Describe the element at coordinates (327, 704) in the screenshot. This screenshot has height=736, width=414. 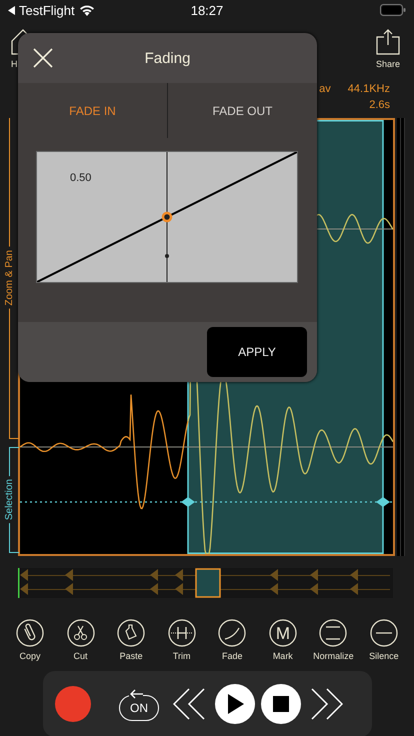
I see `fast-forward-icon` at that location.